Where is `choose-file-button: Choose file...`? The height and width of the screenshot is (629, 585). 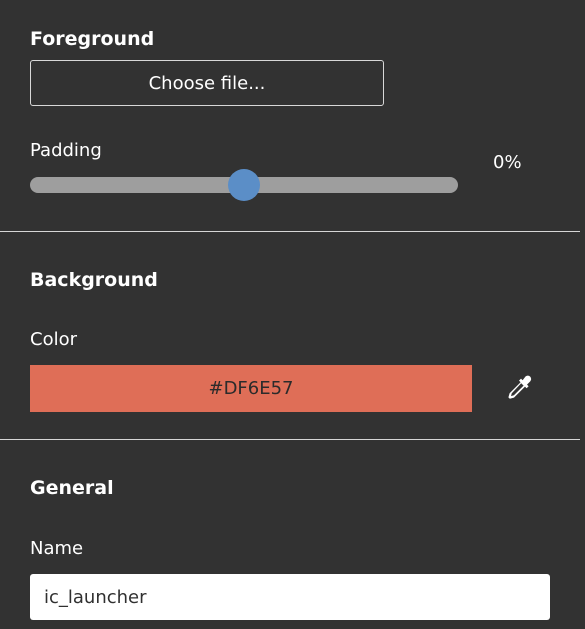
choose-file-button: Choose file... is located at coordinates (207, 83).